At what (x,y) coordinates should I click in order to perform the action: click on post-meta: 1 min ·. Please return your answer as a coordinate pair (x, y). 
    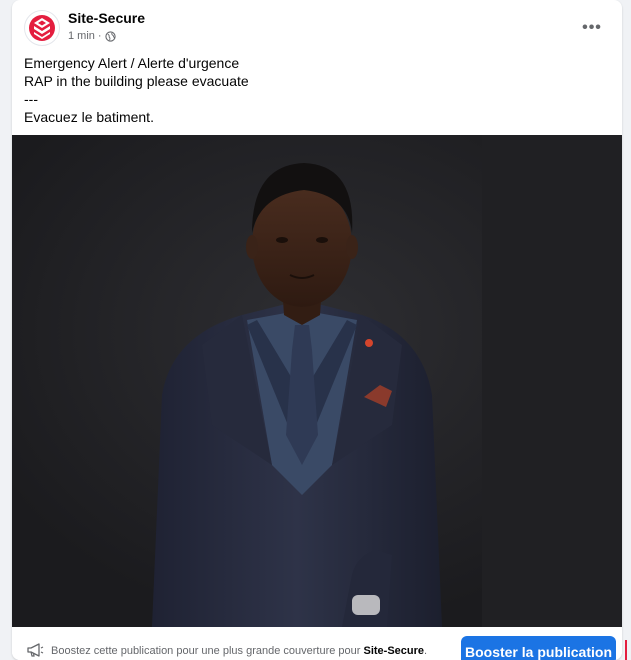
    Looking at the image, I should click on (92, 36).